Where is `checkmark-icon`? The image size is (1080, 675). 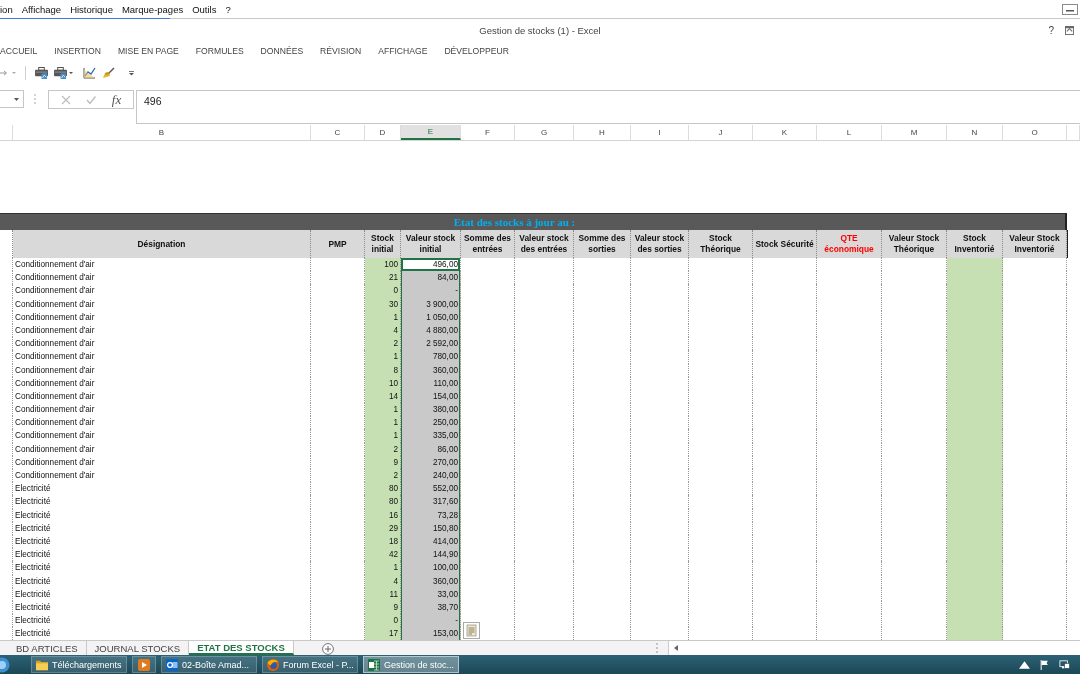
checkmark-icon is located at coordinates (91, 99).